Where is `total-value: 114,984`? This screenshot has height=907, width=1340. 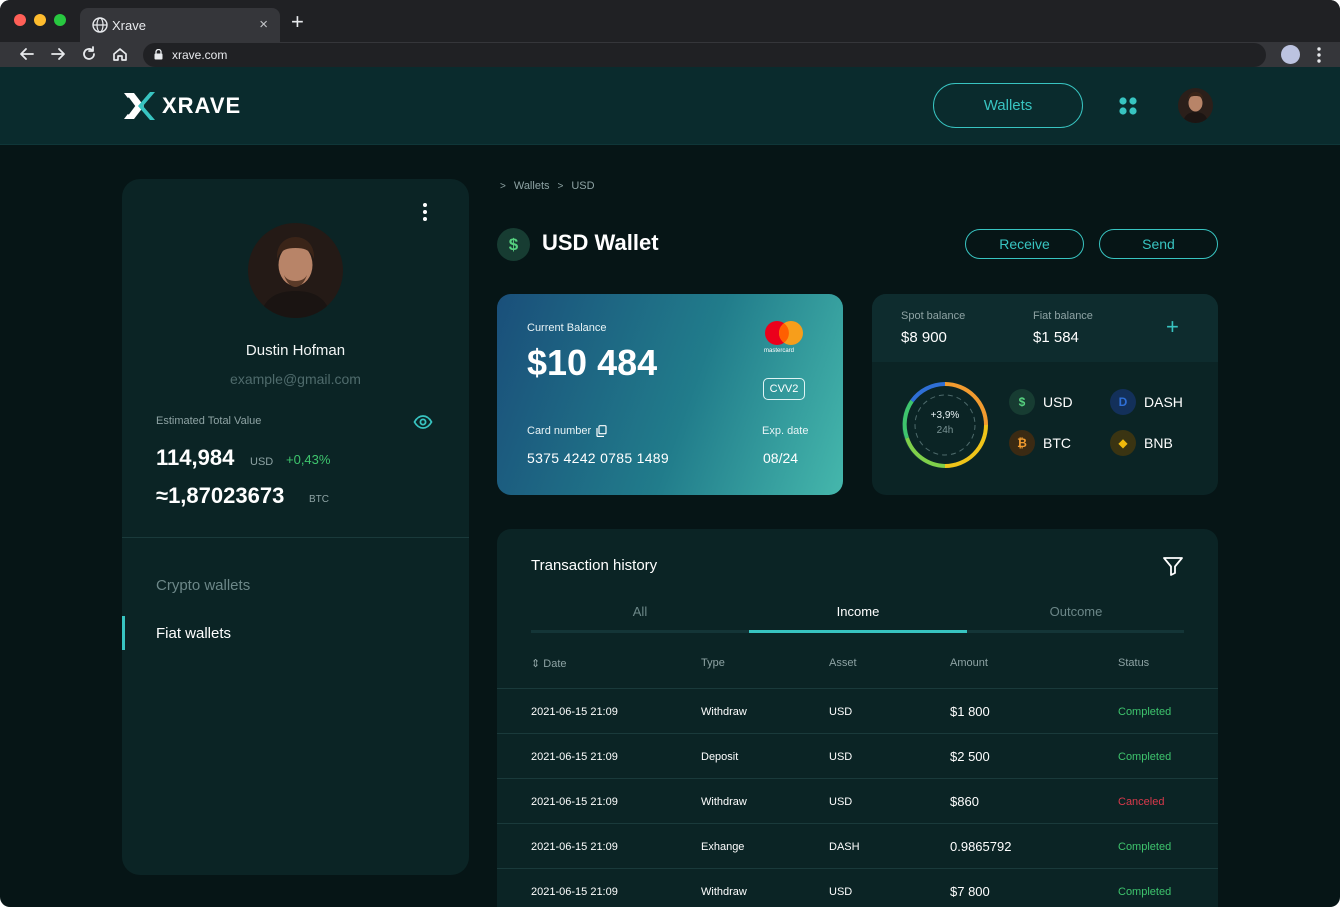
total-value: 114,984 is located at coordinates (195, 457).